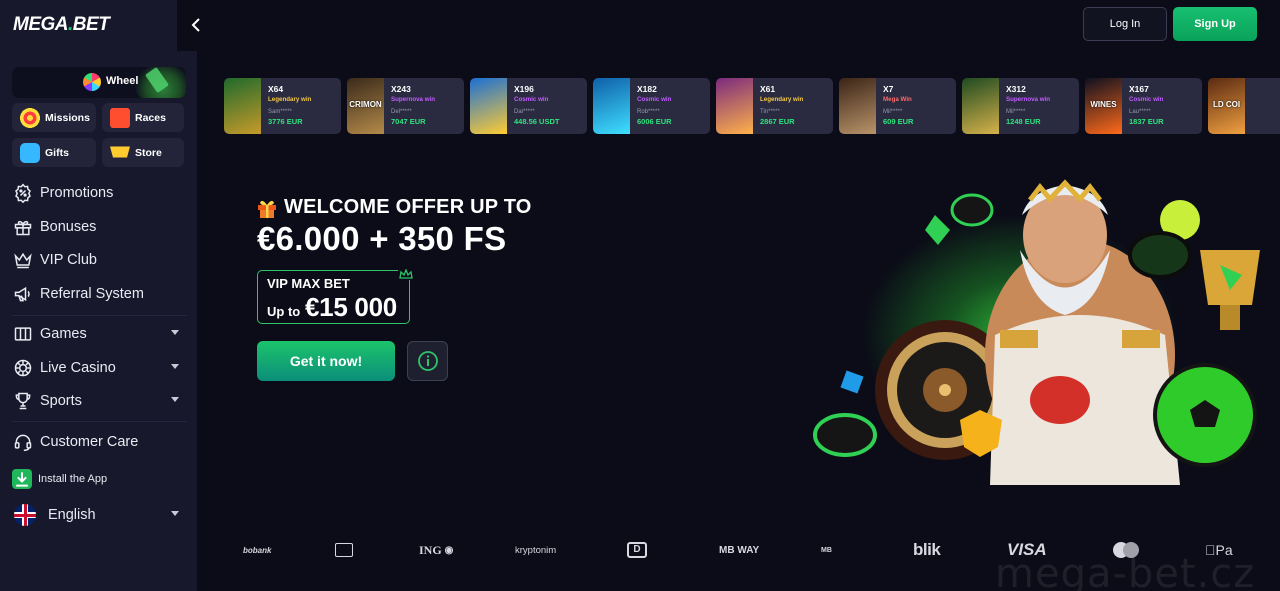 This screenshot has height=591, width=1280. What do you see at coordinates (537, 121) in the screenshot?
I see `win-amount: 448.56 USDT` at bounding box center [537, 121].